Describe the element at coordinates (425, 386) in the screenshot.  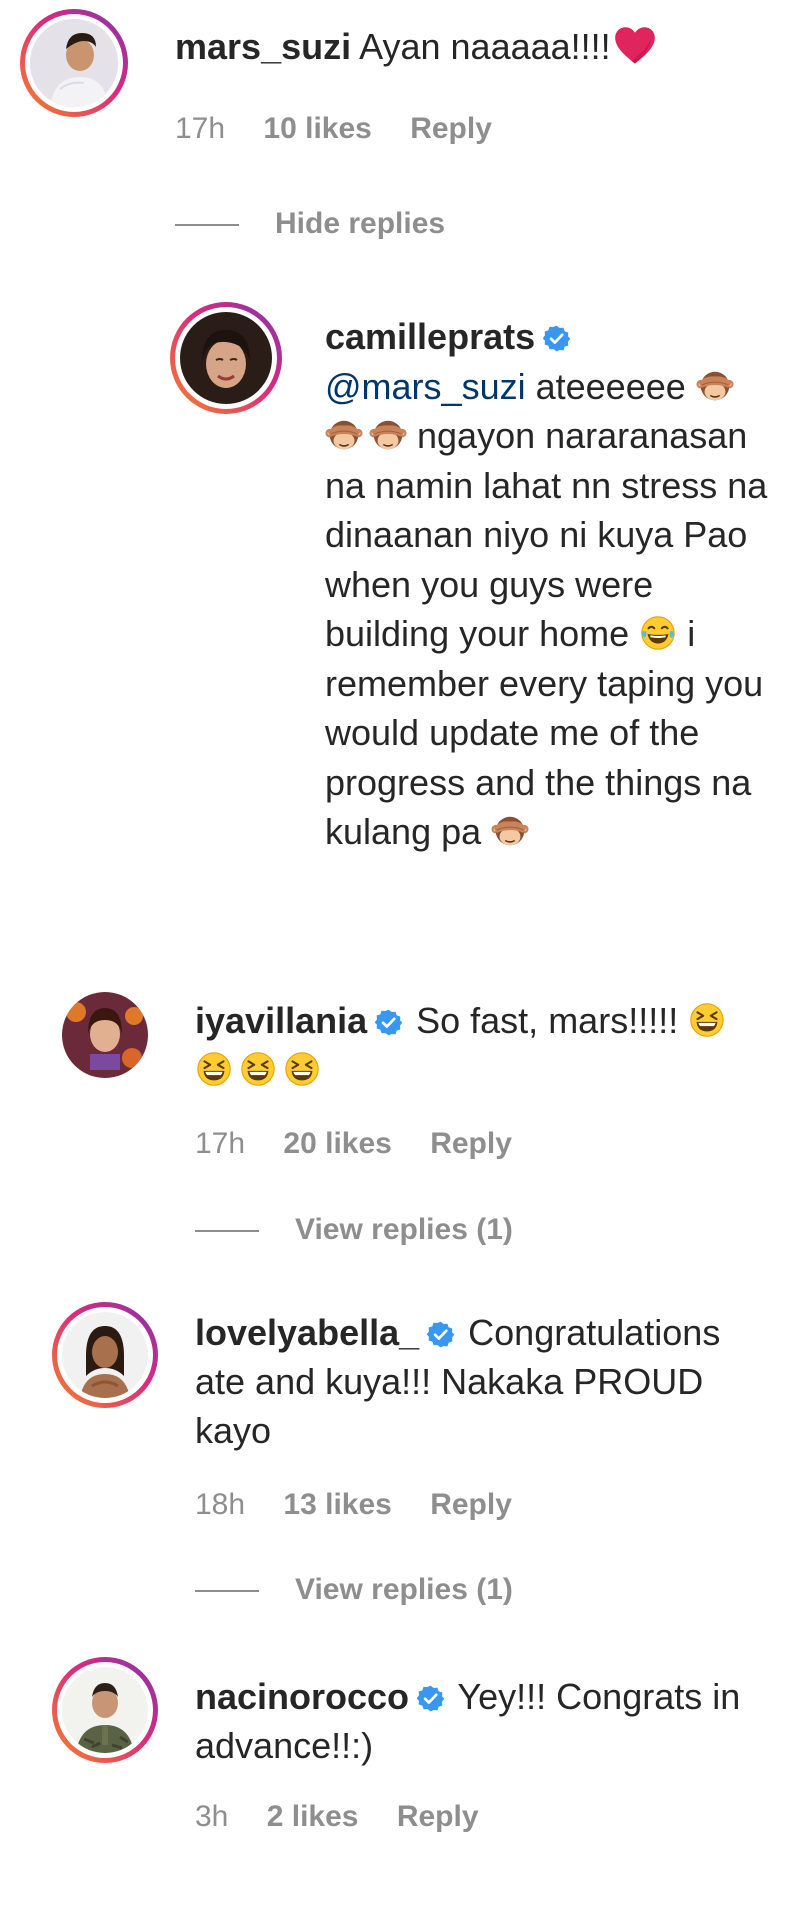
I see `mention-link: @mars_suzi` at that location.